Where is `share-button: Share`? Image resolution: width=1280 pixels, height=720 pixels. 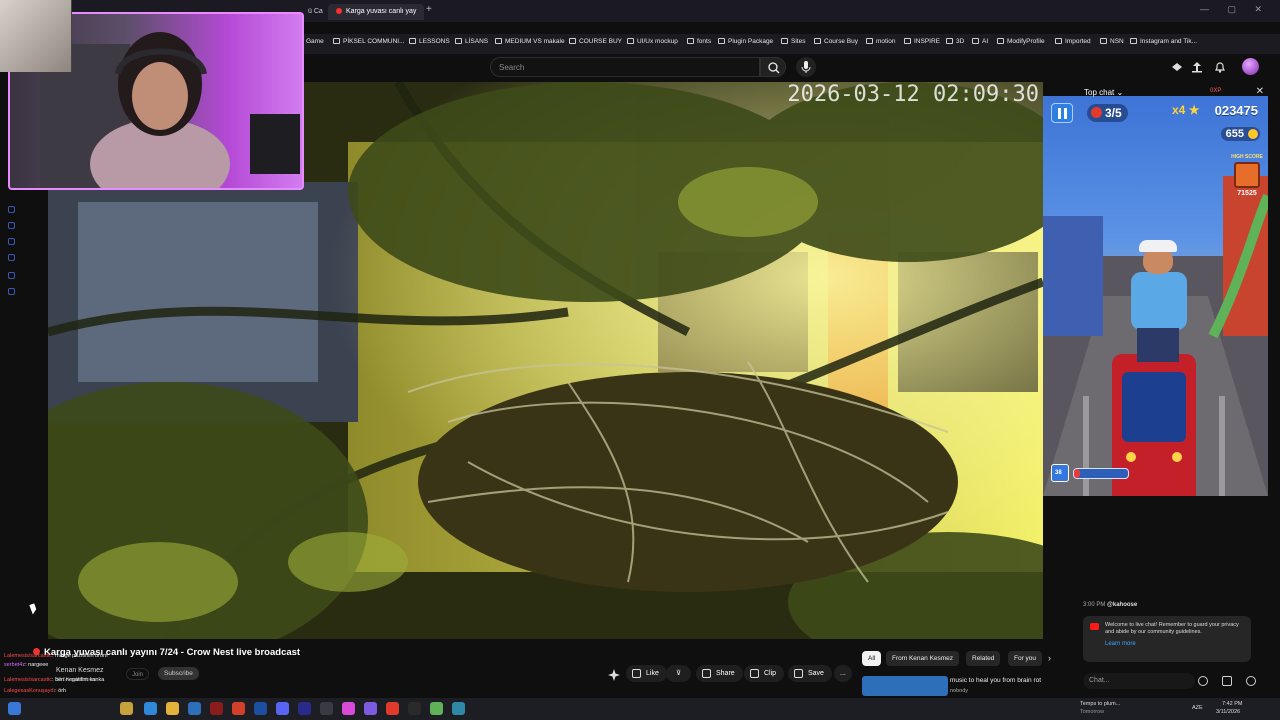 share-button: Share is located at coordinates (719, 673).